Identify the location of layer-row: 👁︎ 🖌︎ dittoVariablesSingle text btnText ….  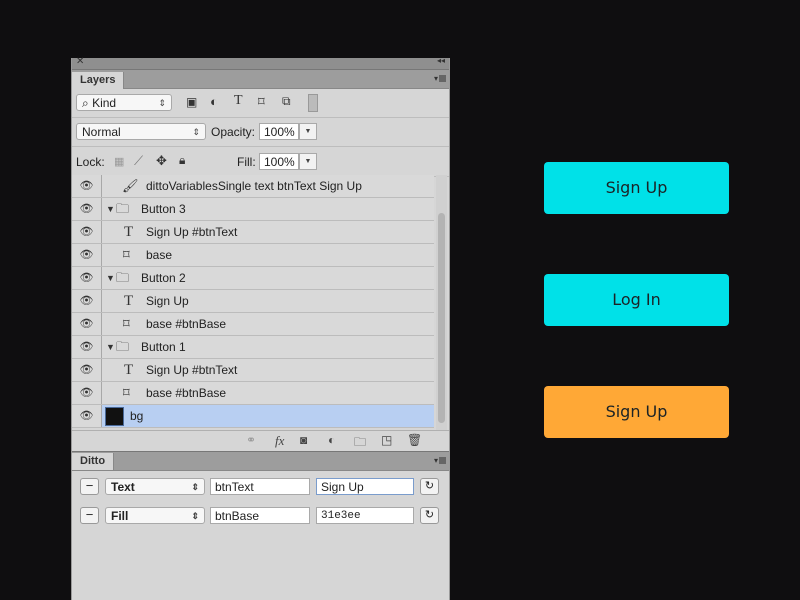
(253, 186).